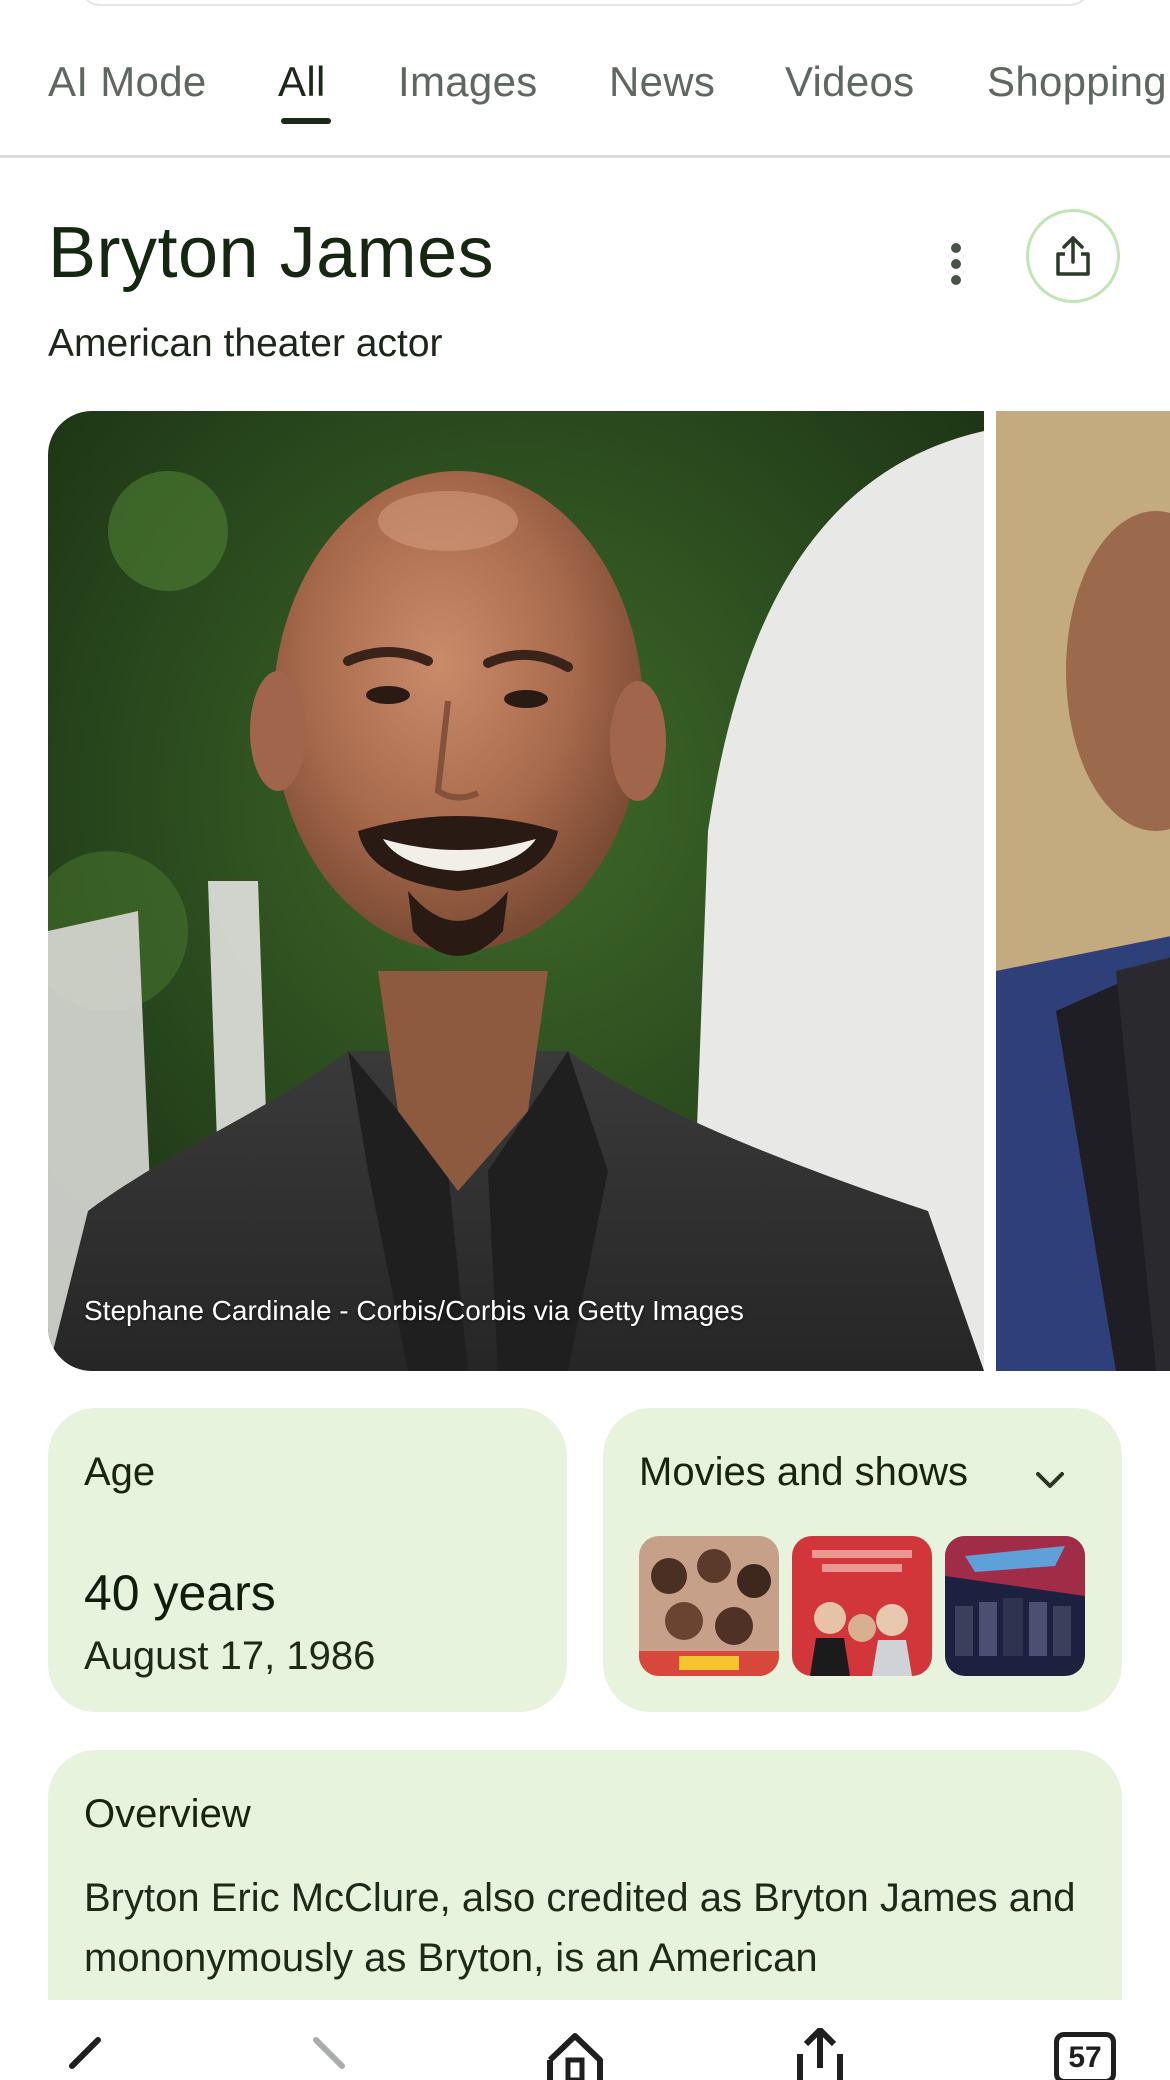 The width and height of the screenshot is (1170, 2080). I want to click on chevron-down-icon, so click(1050, 1480).